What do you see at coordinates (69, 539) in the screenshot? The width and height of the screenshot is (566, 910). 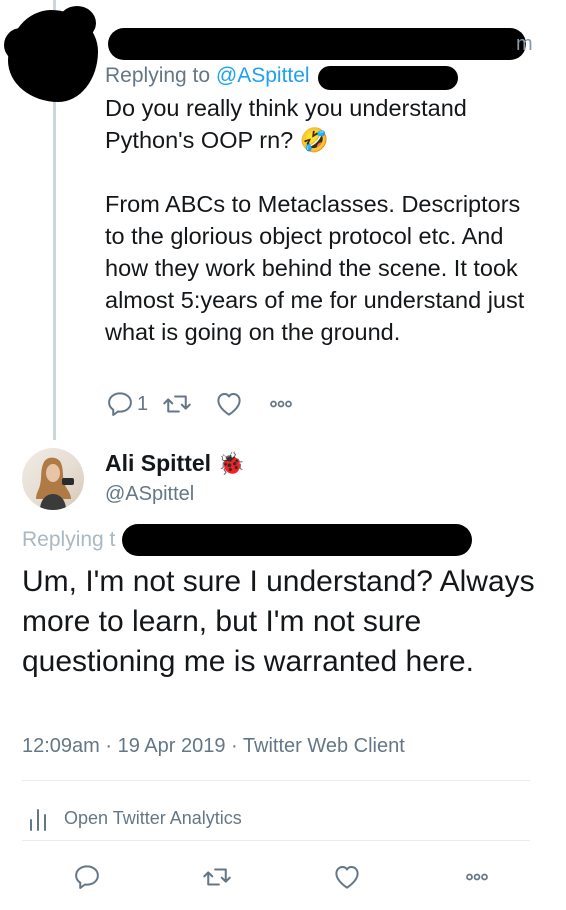 I see `replying-to-label: Replying t` at bounding box center [69, 539].